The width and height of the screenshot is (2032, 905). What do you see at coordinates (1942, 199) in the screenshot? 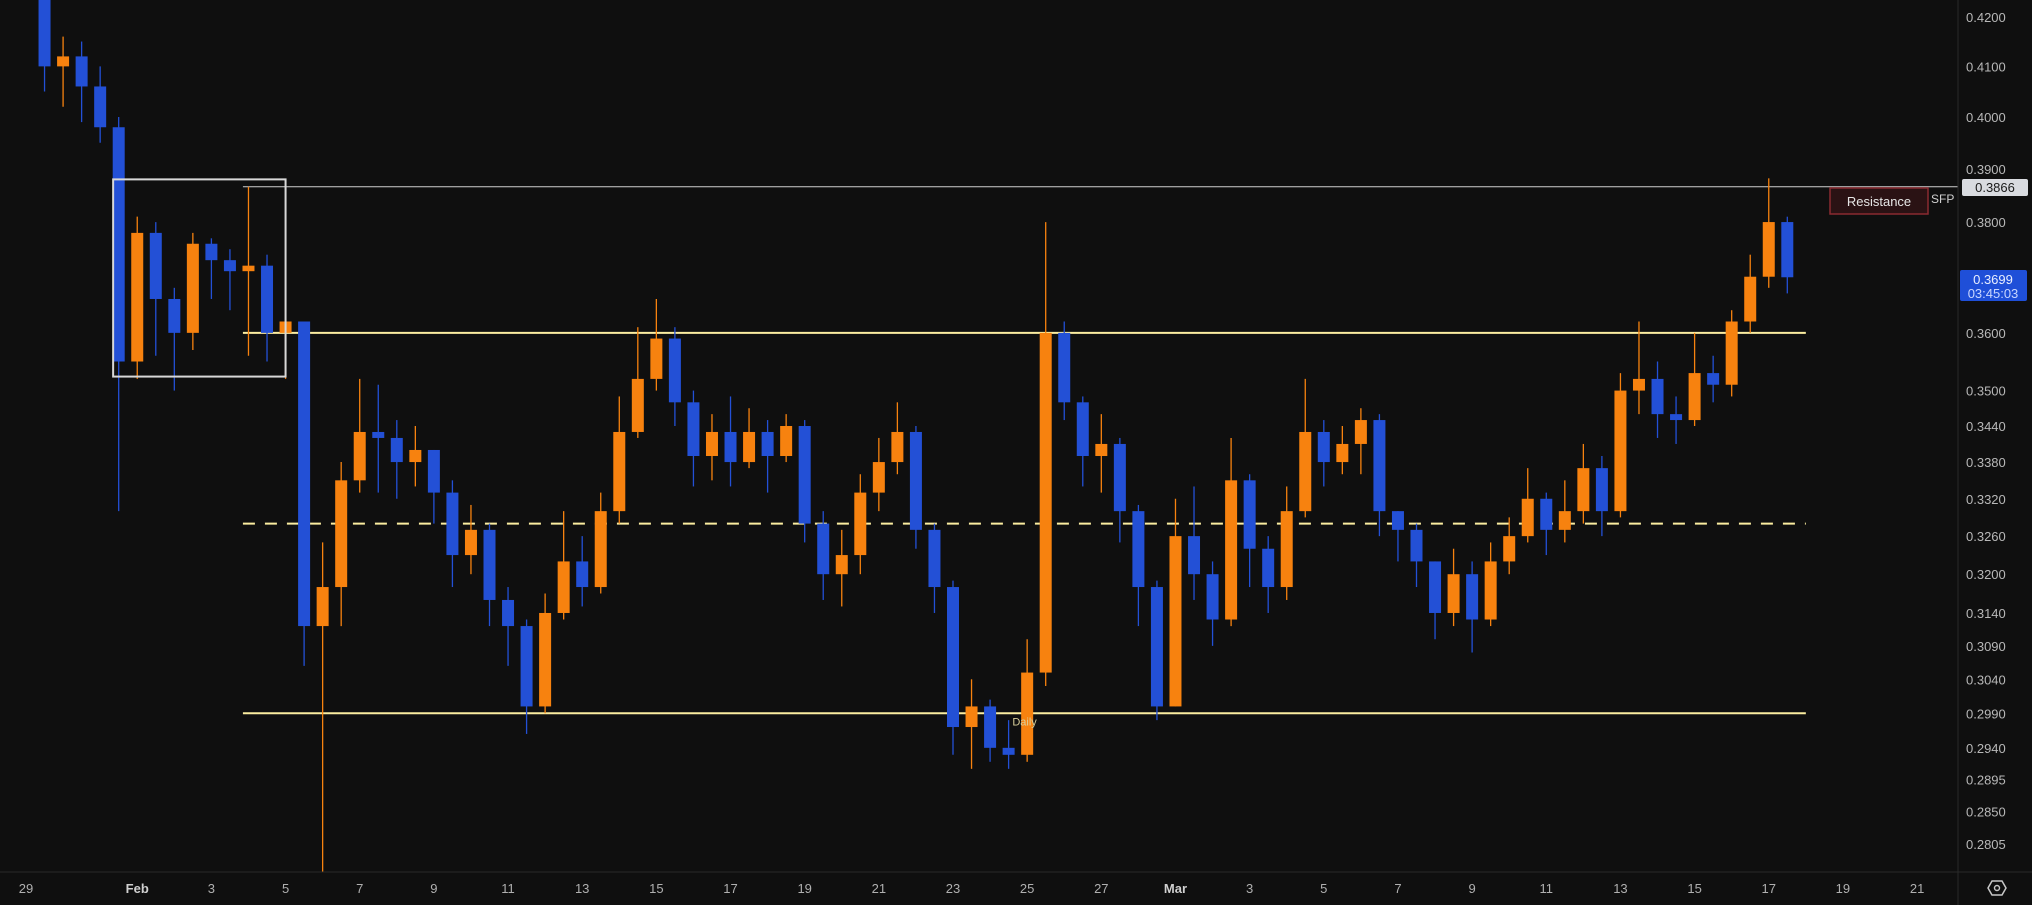
I see `sfp-label: SFP` at bounding box center [1942, 199].